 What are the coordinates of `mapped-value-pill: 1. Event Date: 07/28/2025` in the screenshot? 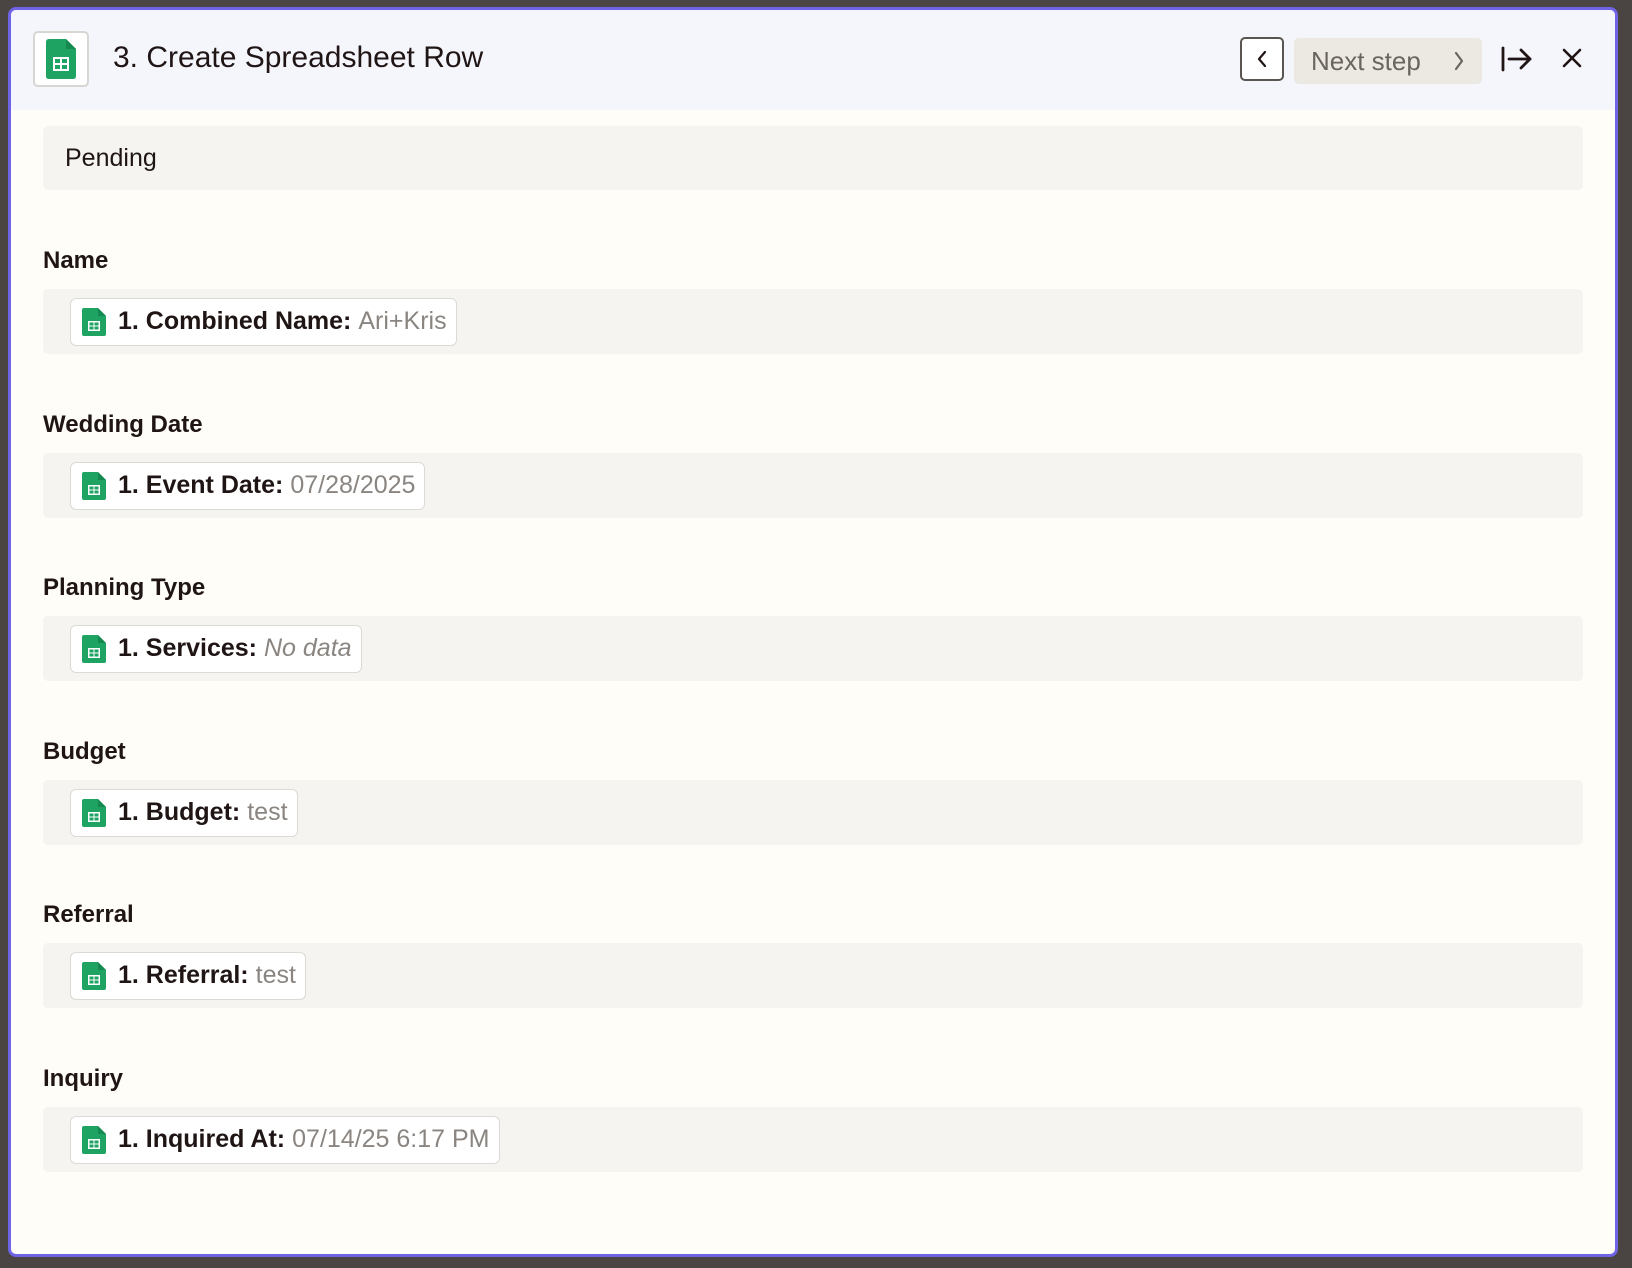 It's located at (248, 485).